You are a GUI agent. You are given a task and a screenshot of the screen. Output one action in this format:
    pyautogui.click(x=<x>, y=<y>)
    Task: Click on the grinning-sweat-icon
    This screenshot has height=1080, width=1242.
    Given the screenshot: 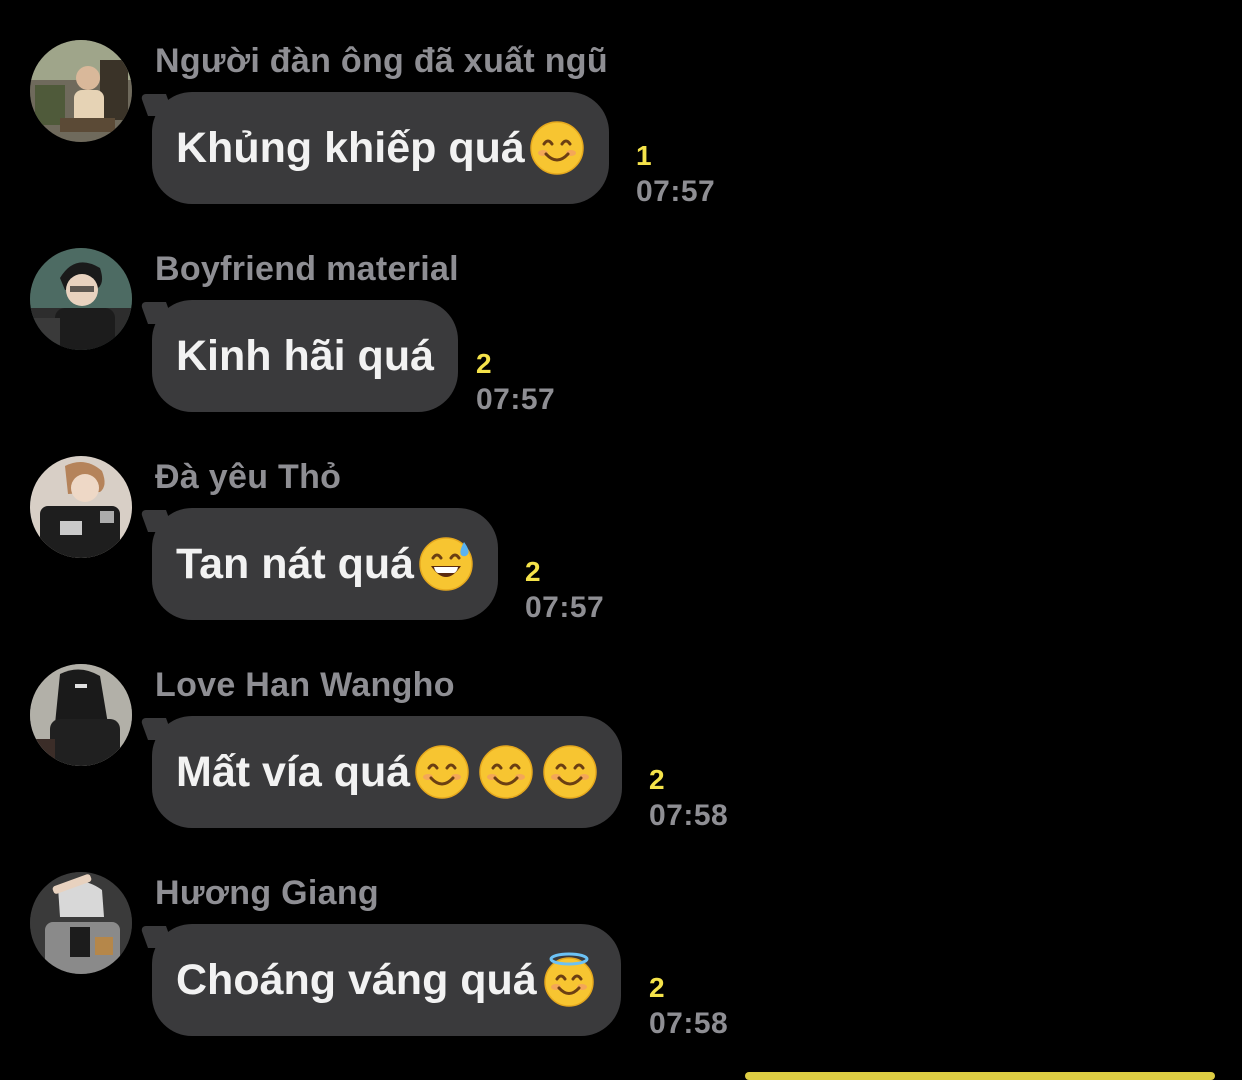 What is the action you would take?
    pyautogui.click(x=446, y=564)
    